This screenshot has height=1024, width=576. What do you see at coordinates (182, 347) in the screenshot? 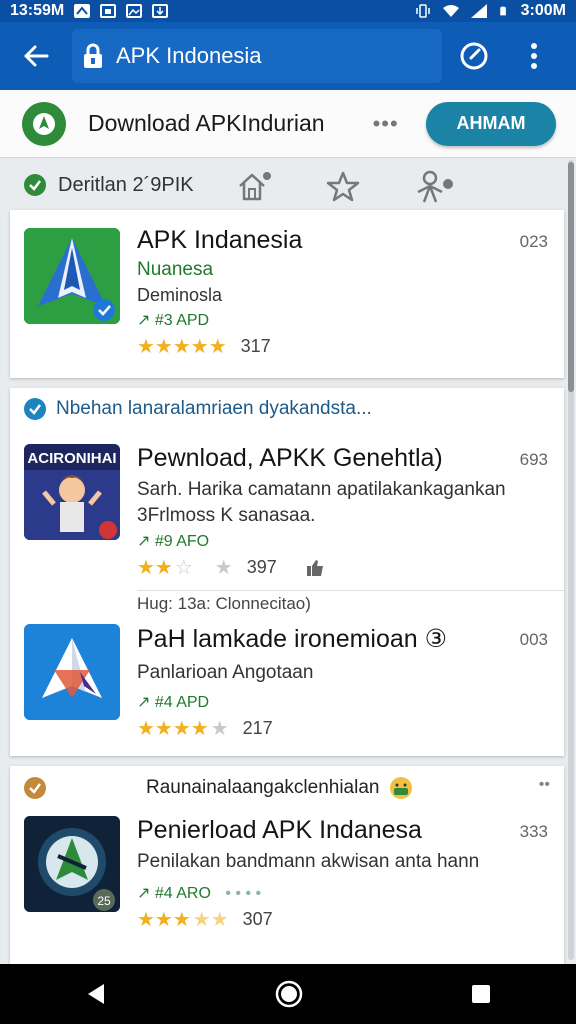
I see `star-icon: ★★★★★` at bounding box center [182, 347].